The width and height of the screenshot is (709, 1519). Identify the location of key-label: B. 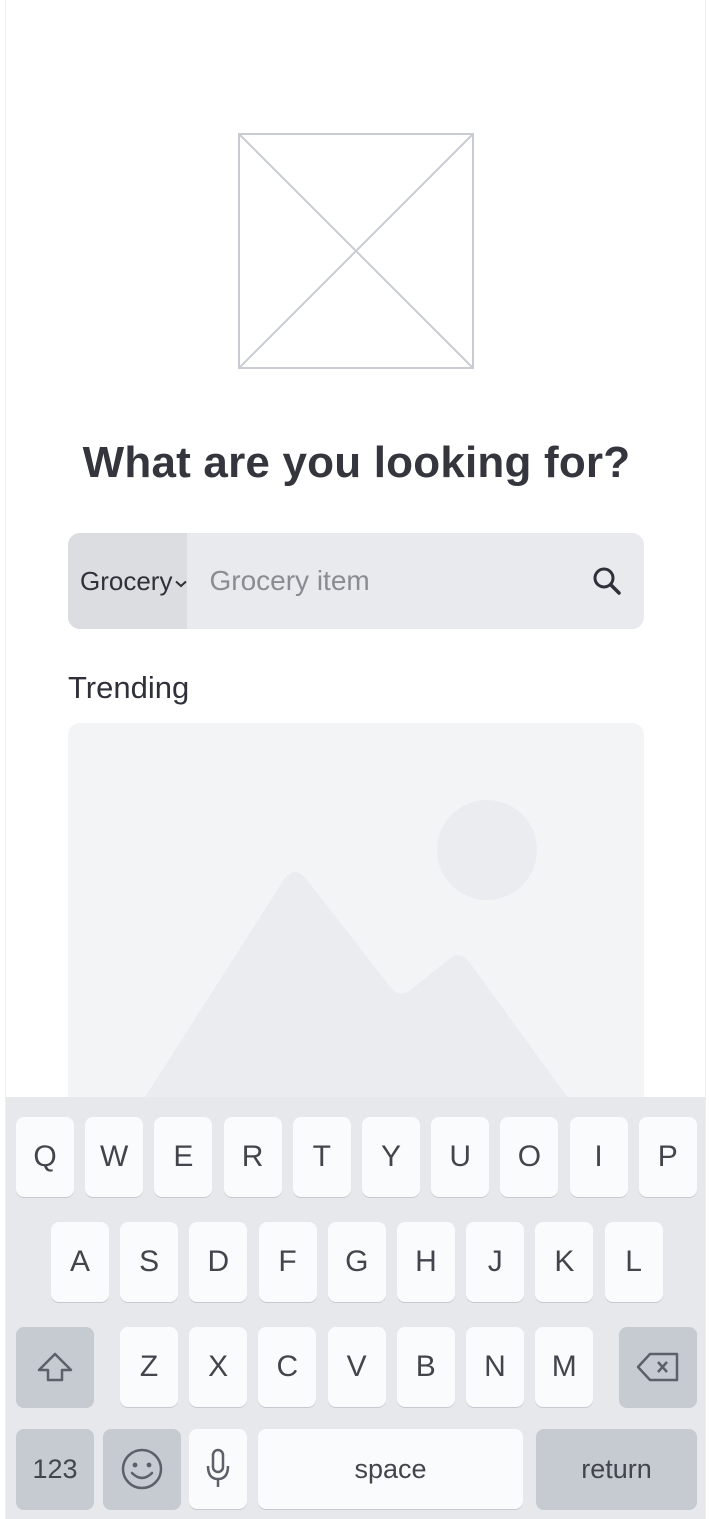
(425, 1366).